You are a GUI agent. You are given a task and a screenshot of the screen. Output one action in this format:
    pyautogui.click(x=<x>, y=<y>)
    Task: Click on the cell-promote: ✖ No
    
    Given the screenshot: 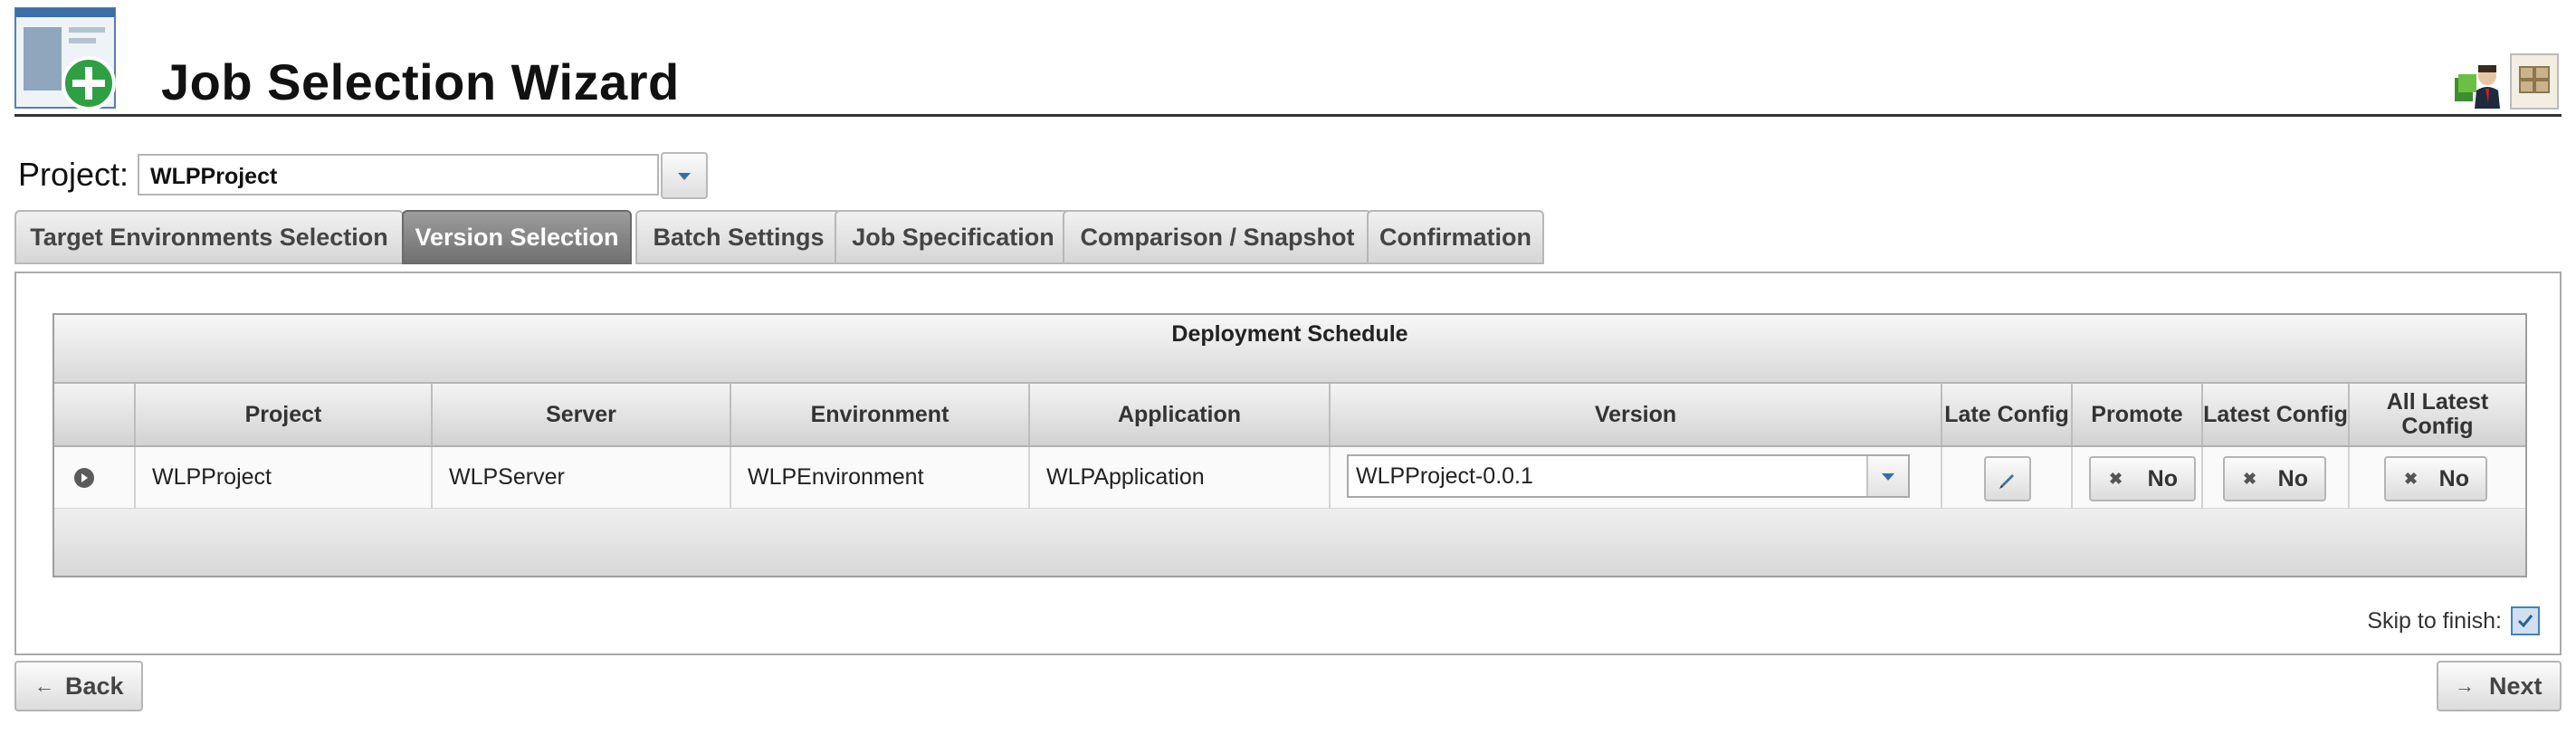 What is the action you would take?
    pyautogui.click(x=2136, y=478)
    